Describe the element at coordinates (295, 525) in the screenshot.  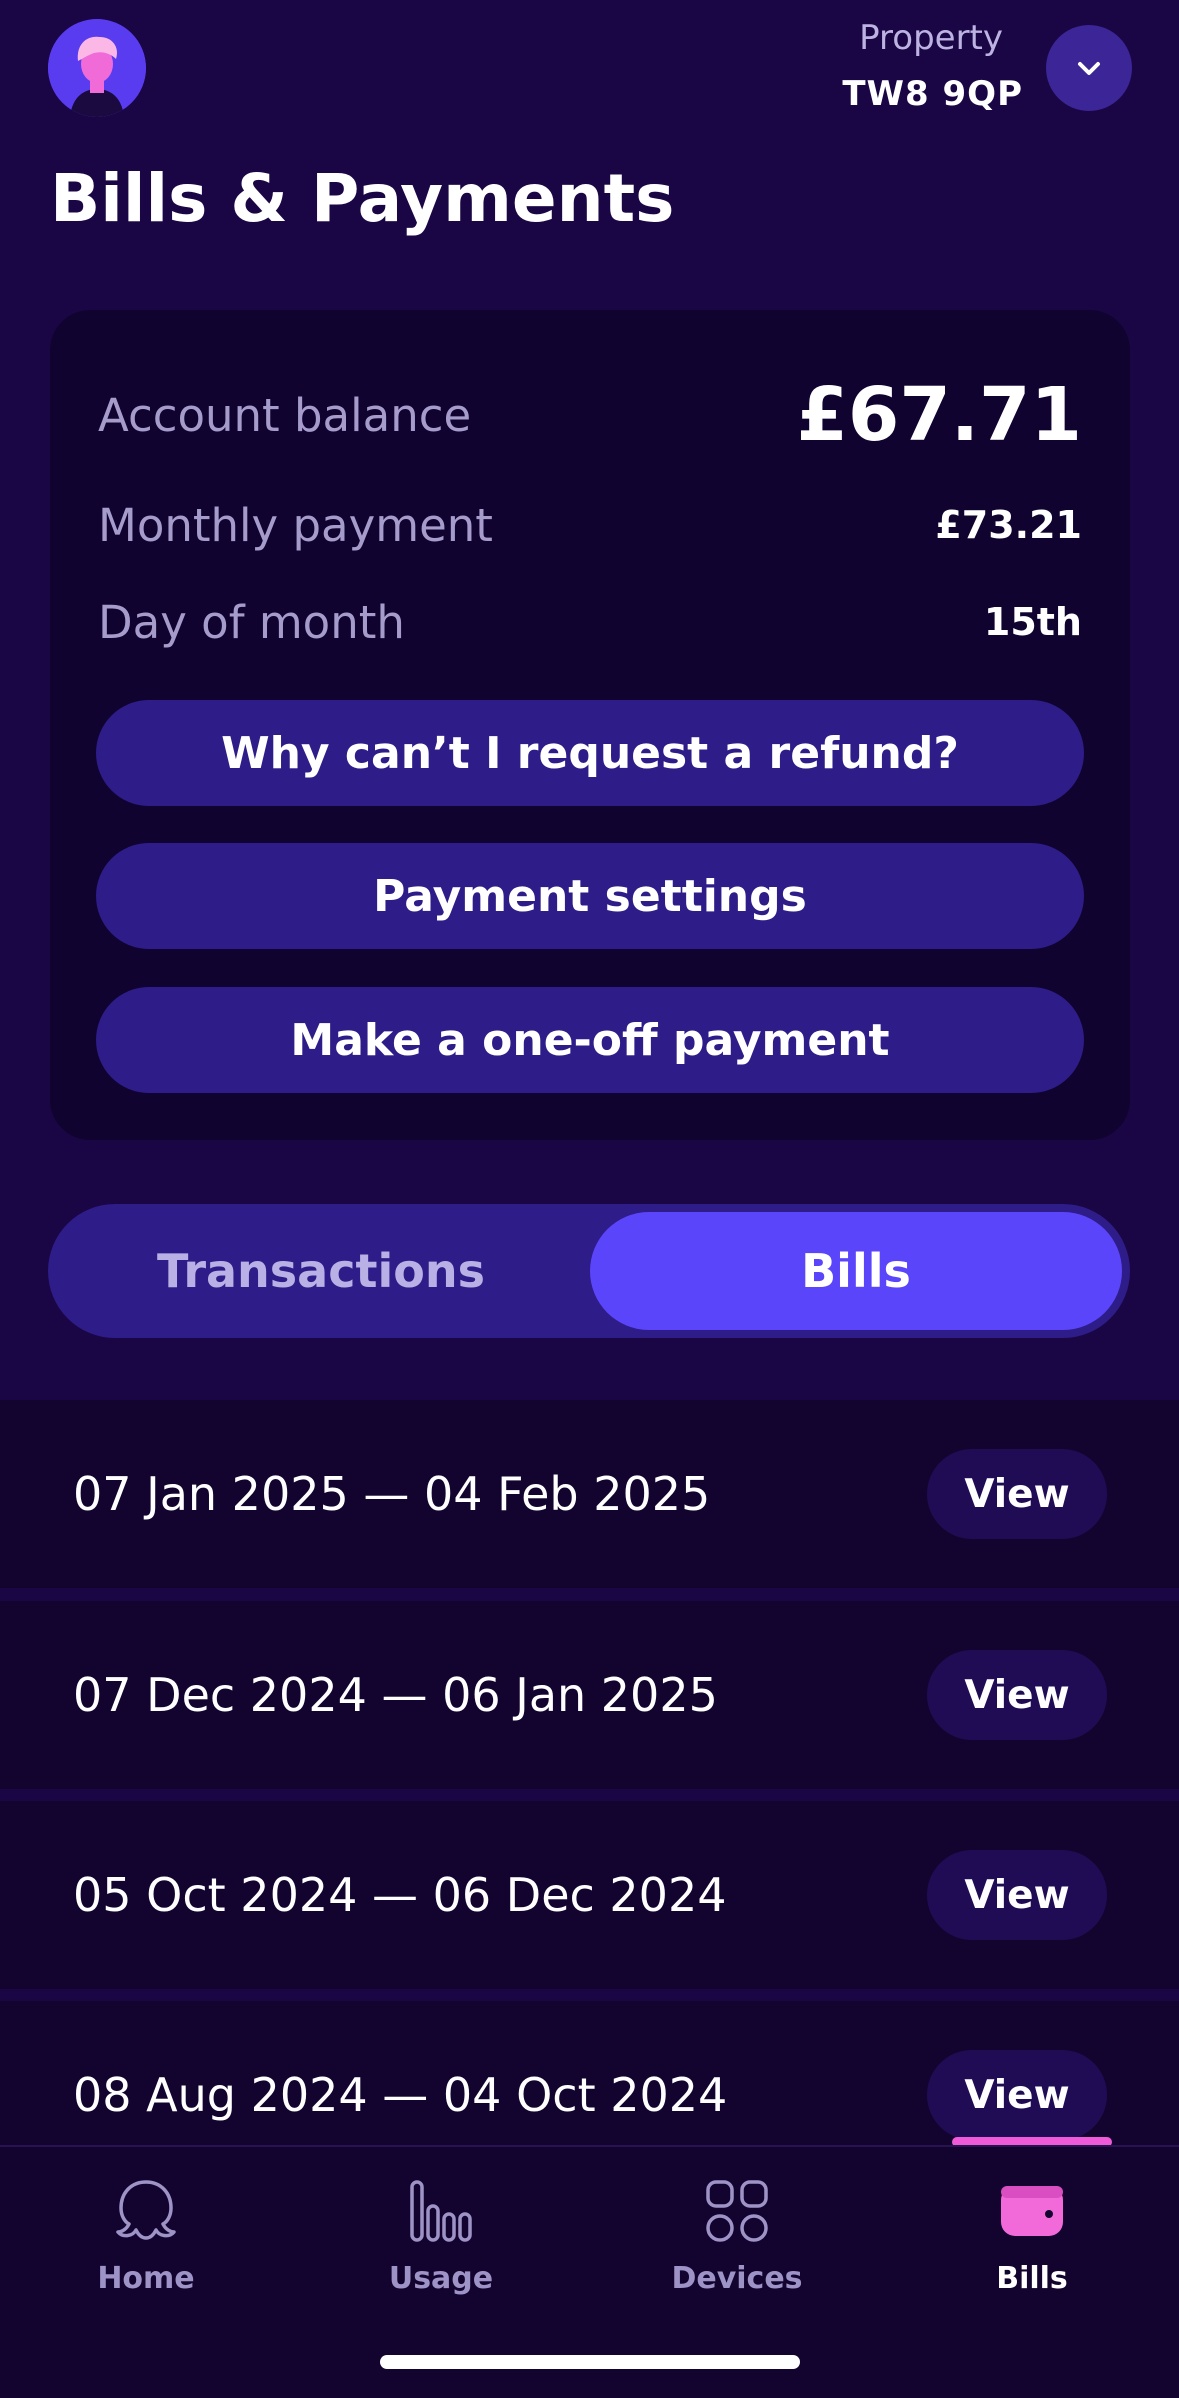
I see `monthly-payment-label: Monthly payment` at that location.